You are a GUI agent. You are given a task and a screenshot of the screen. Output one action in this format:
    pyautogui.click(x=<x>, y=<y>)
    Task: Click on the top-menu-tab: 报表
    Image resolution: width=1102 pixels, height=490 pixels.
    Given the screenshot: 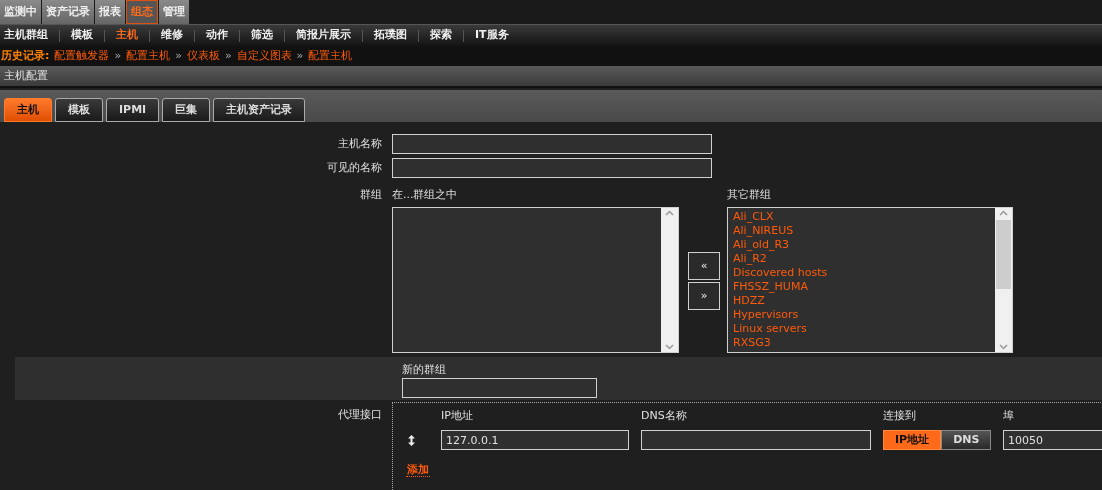 What is the action you would take?
    pyautogui.click(x=110, y=12)
    